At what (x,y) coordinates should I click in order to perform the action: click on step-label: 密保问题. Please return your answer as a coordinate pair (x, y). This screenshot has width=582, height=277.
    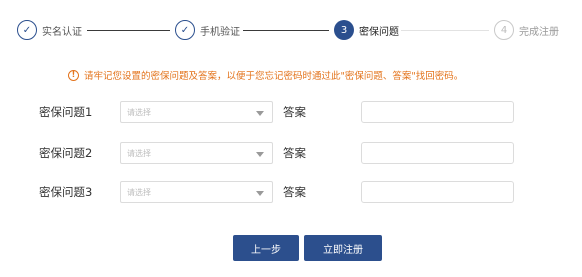
    Looking at the image, I should click on (379, 32).